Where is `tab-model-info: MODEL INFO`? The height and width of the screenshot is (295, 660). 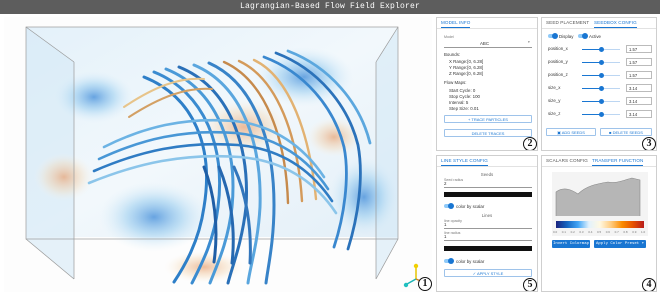 tab-model-info: MODEL INFO is located at coordinates (456, 24).